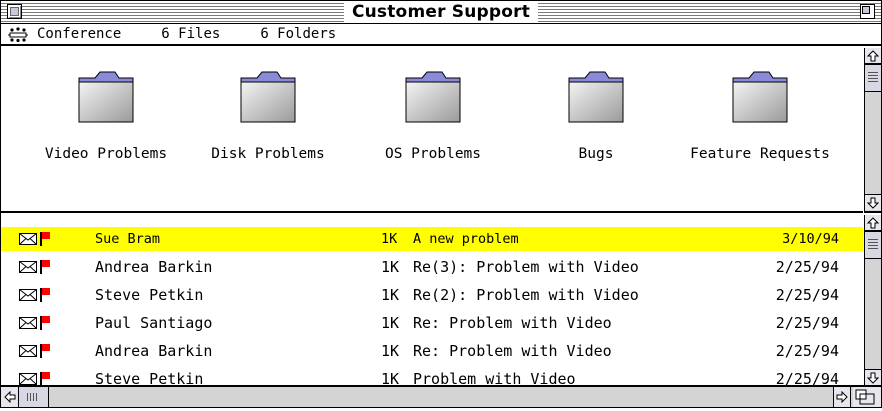  What do you see at coordinates (268, 154) in the screenshot?
I see `folder-label: Disk Problems` at bounding box center [268, 154].